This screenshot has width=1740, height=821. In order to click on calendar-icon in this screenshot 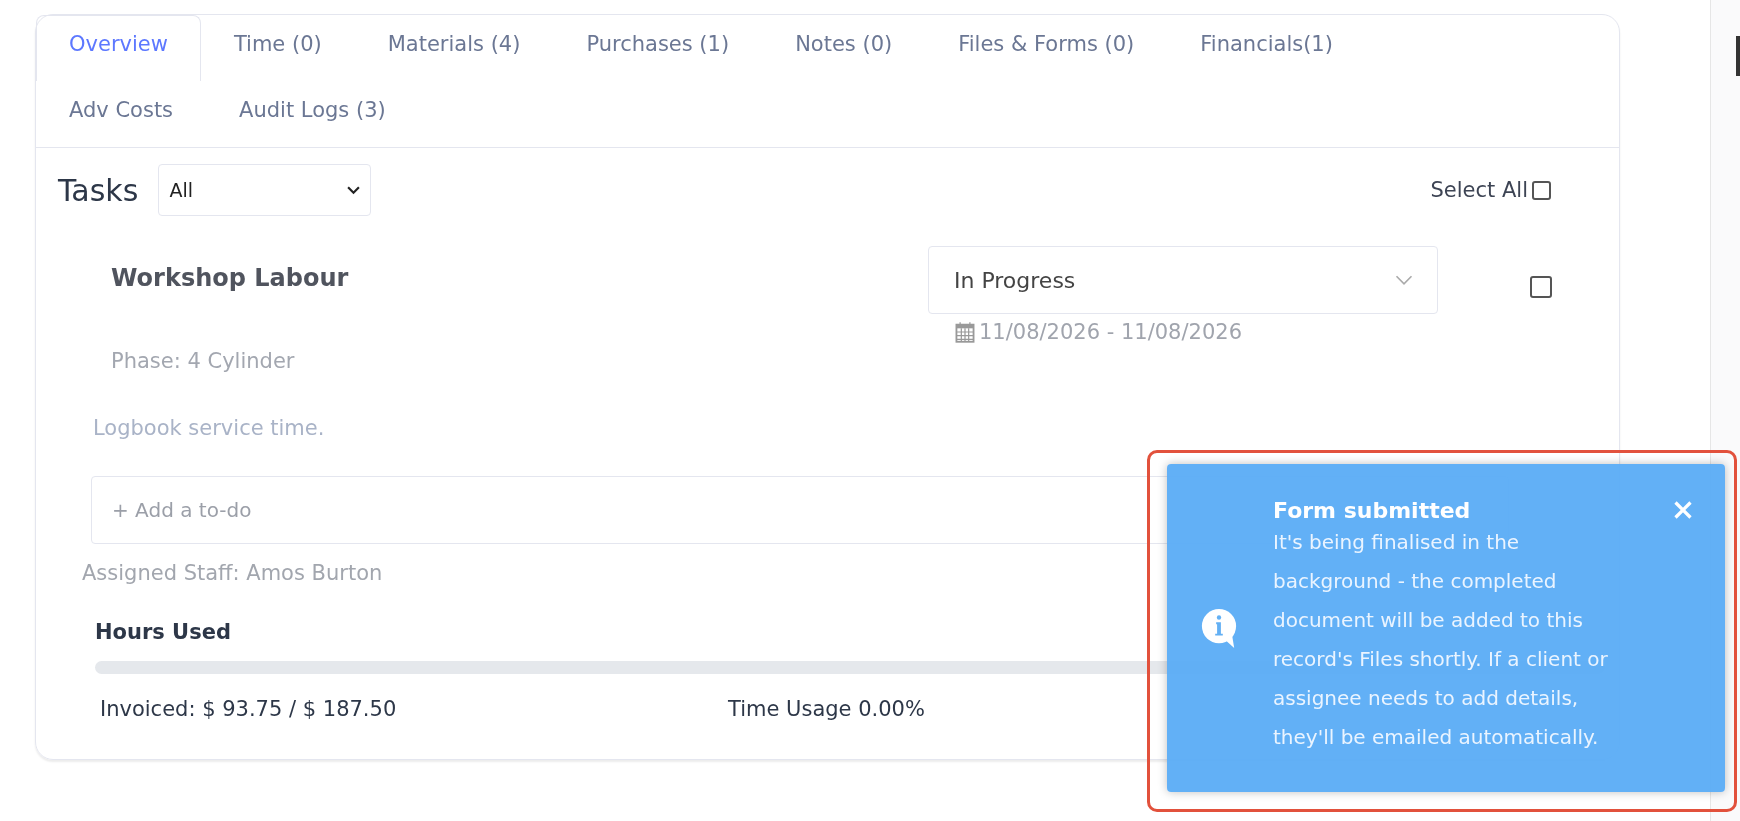, I will do `click(965, 332)`.